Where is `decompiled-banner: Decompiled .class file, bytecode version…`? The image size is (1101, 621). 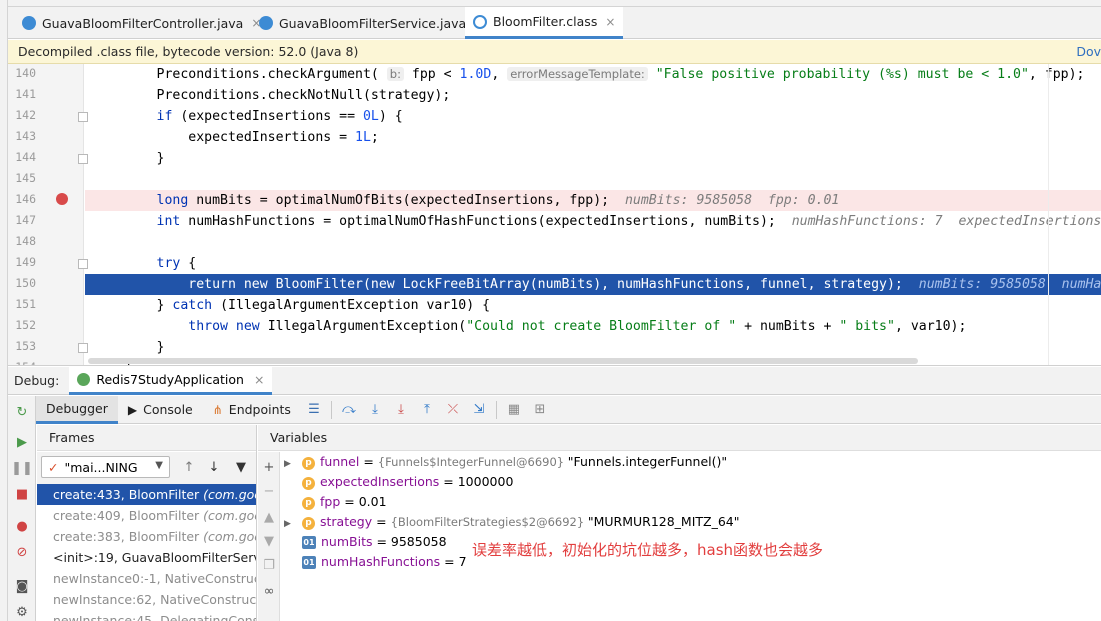
decompiled-banner: Decompiled .class file, bytecode version… is located at coordinates (554, 52).